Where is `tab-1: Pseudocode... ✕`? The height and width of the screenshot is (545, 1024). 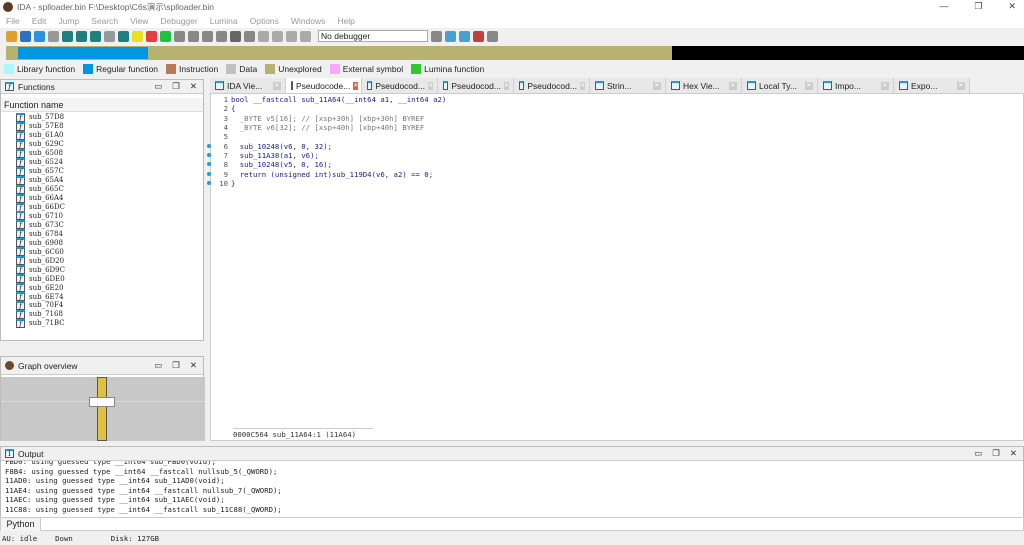
tab-1: Pseudocode... ✕ is located at coordinates (324, 85).